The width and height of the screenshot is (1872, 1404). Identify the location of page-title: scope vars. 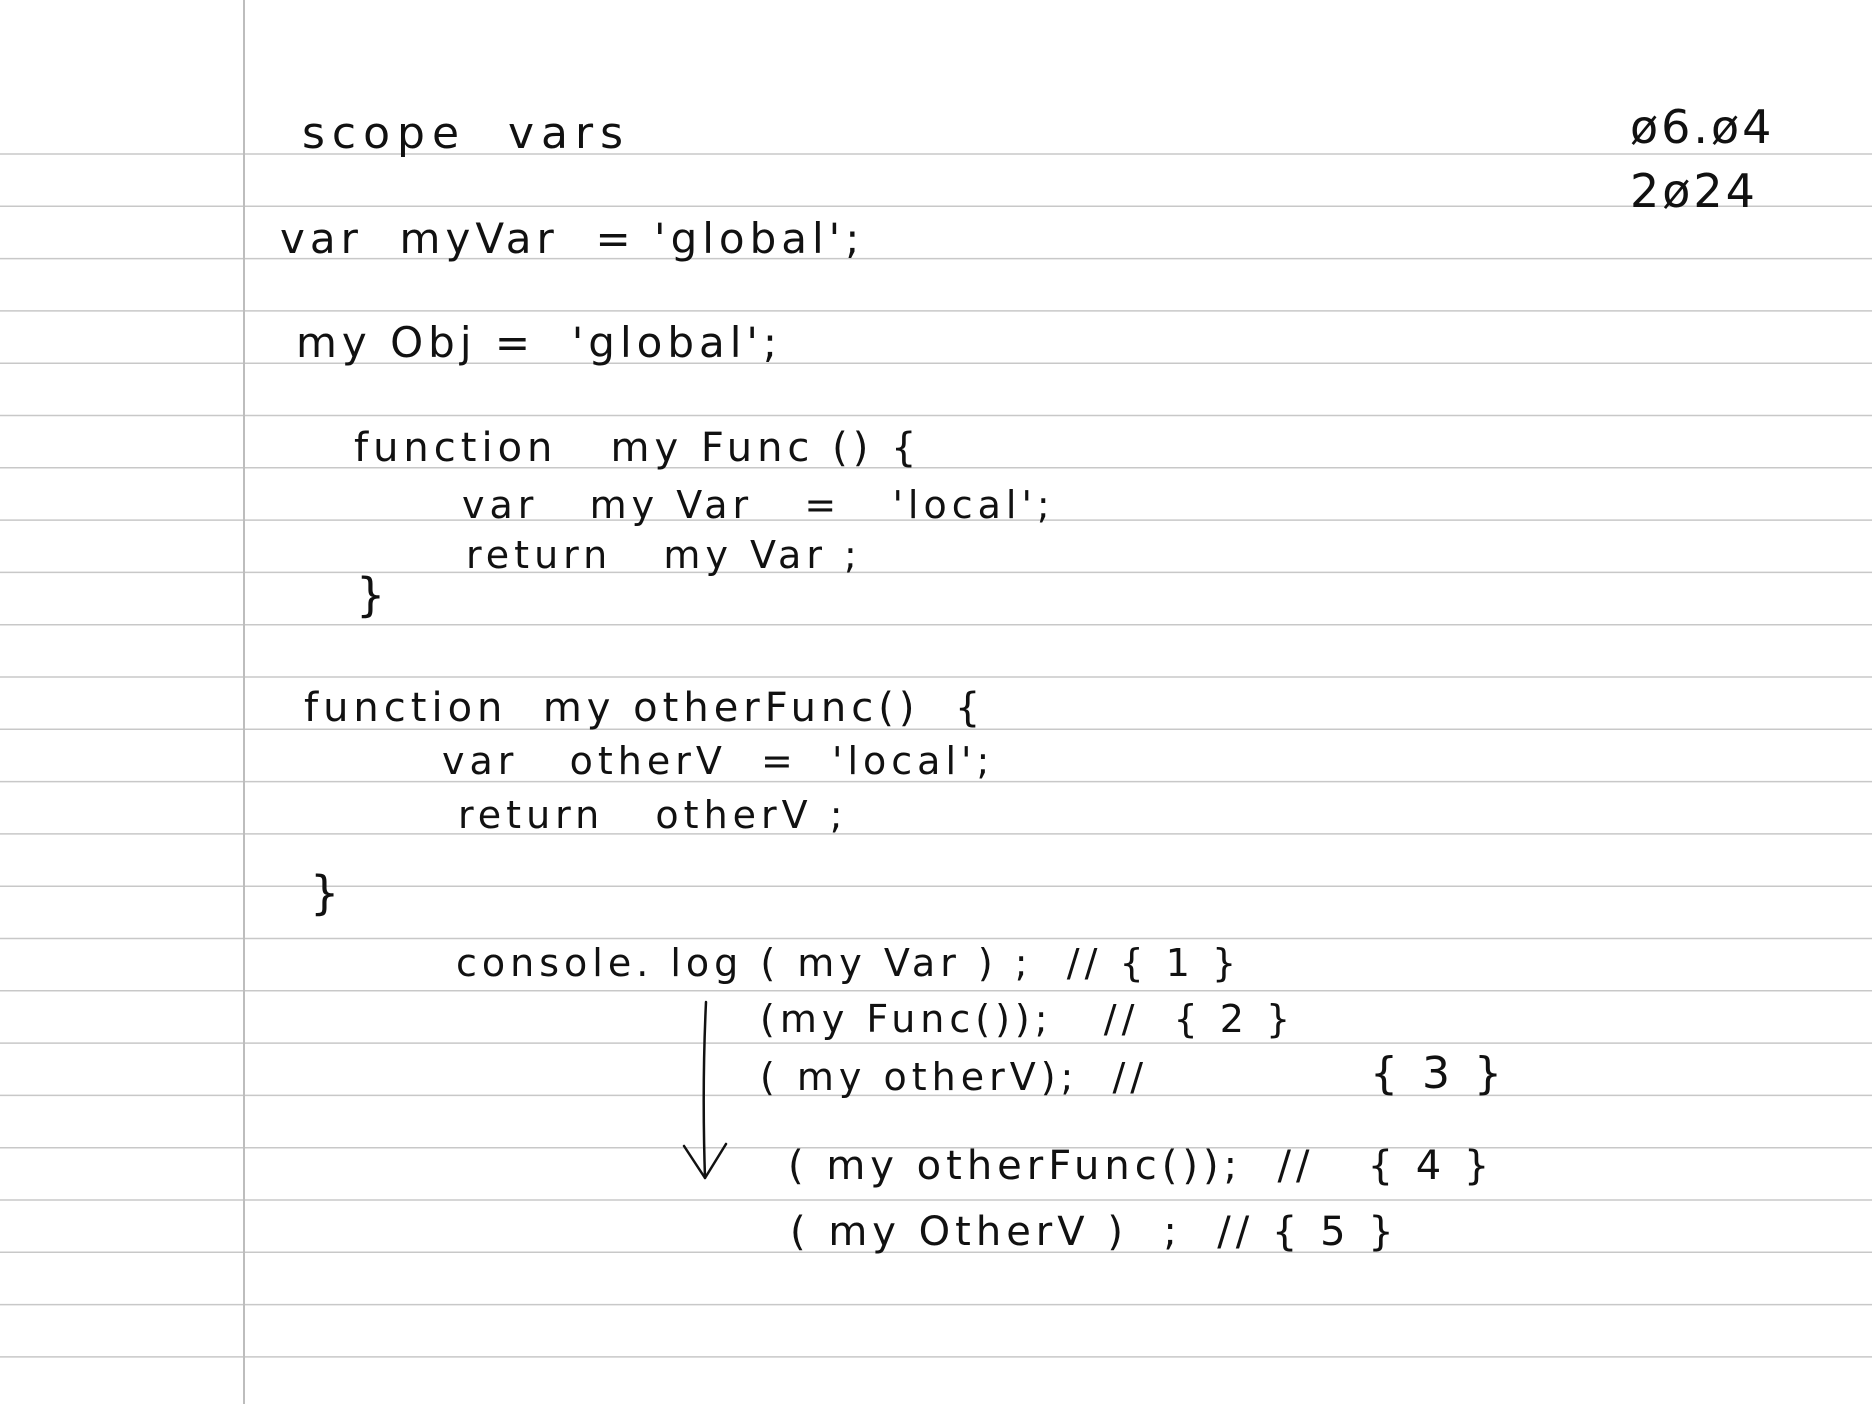
(466, 133).